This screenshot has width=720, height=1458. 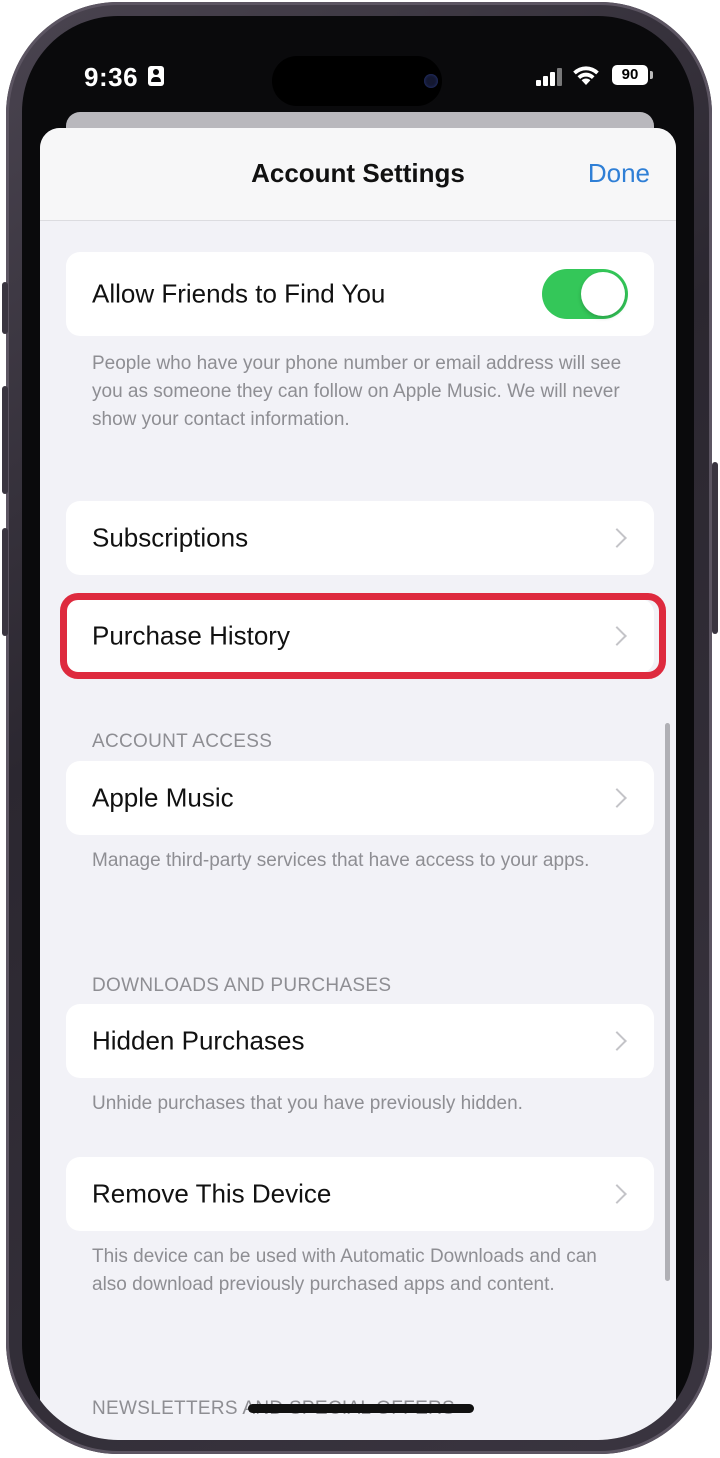 I want to click on power-button, so click(x=715, y=548).